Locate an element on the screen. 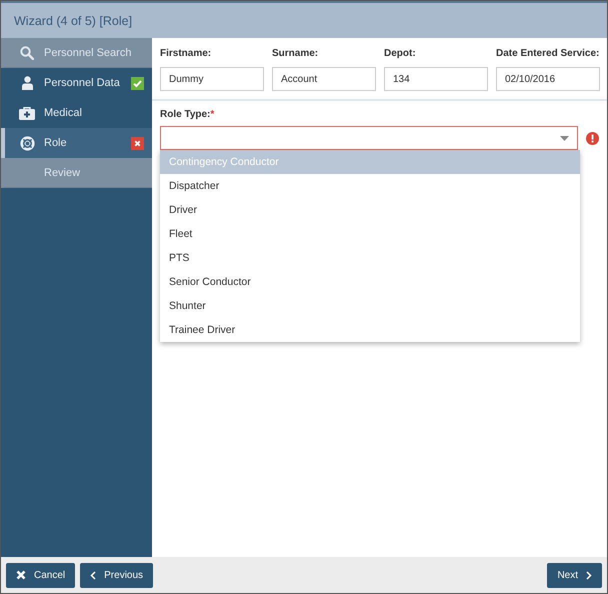 The height and width of the screenshot is (594, 608). input-field: Account is located at coordinates (324, 79).